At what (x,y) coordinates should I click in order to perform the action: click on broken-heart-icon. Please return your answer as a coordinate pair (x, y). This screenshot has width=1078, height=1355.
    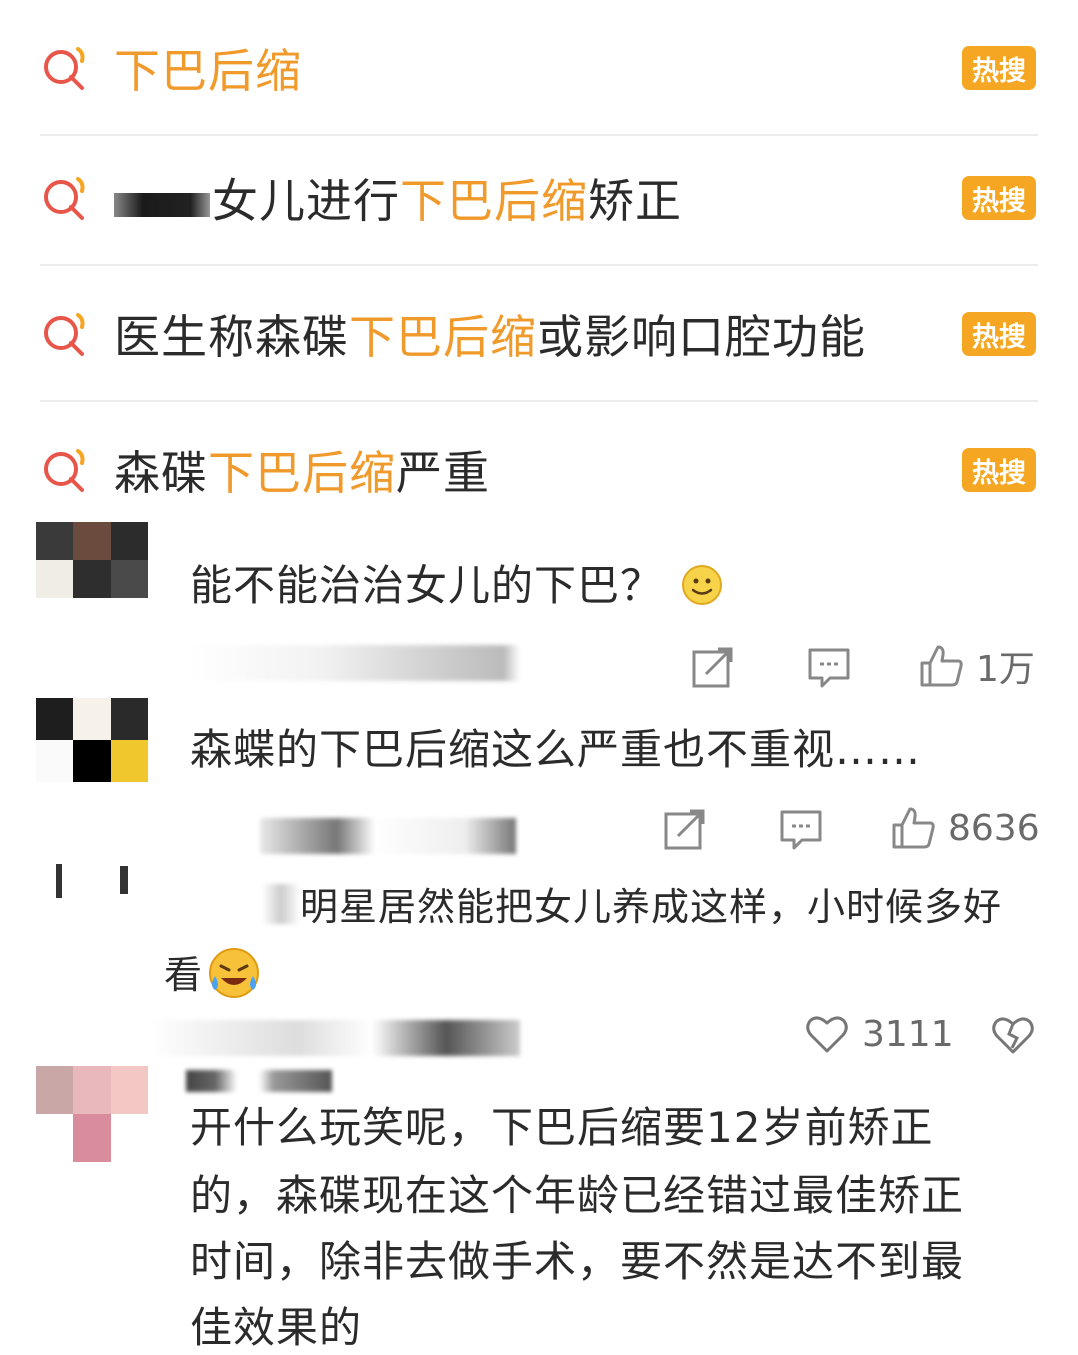
    Looking at the image, I should click on (1013, 1035).